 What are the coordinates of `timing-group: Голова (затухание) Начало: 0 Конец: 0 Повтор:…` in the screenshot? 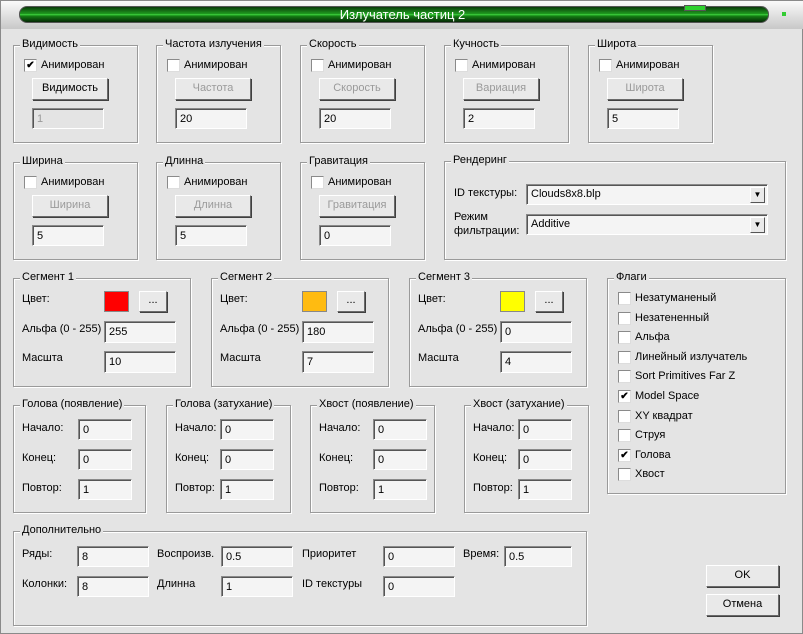 It's located at (228, 455).